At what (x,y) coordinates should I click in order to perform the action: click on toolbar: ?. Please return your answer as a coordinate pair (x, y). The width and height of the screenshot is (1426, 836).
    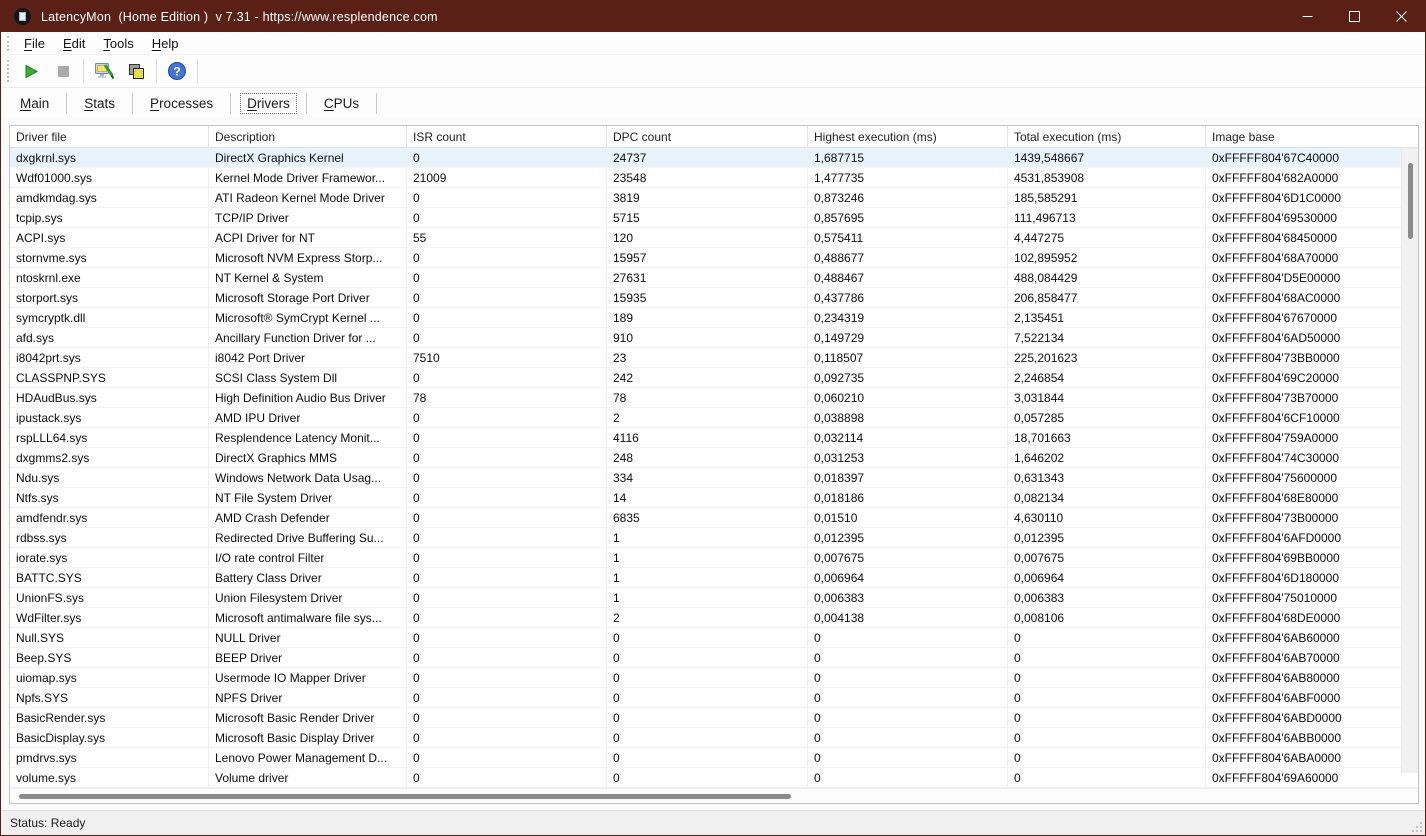
    Looking at the image, I should click on (713, 71).